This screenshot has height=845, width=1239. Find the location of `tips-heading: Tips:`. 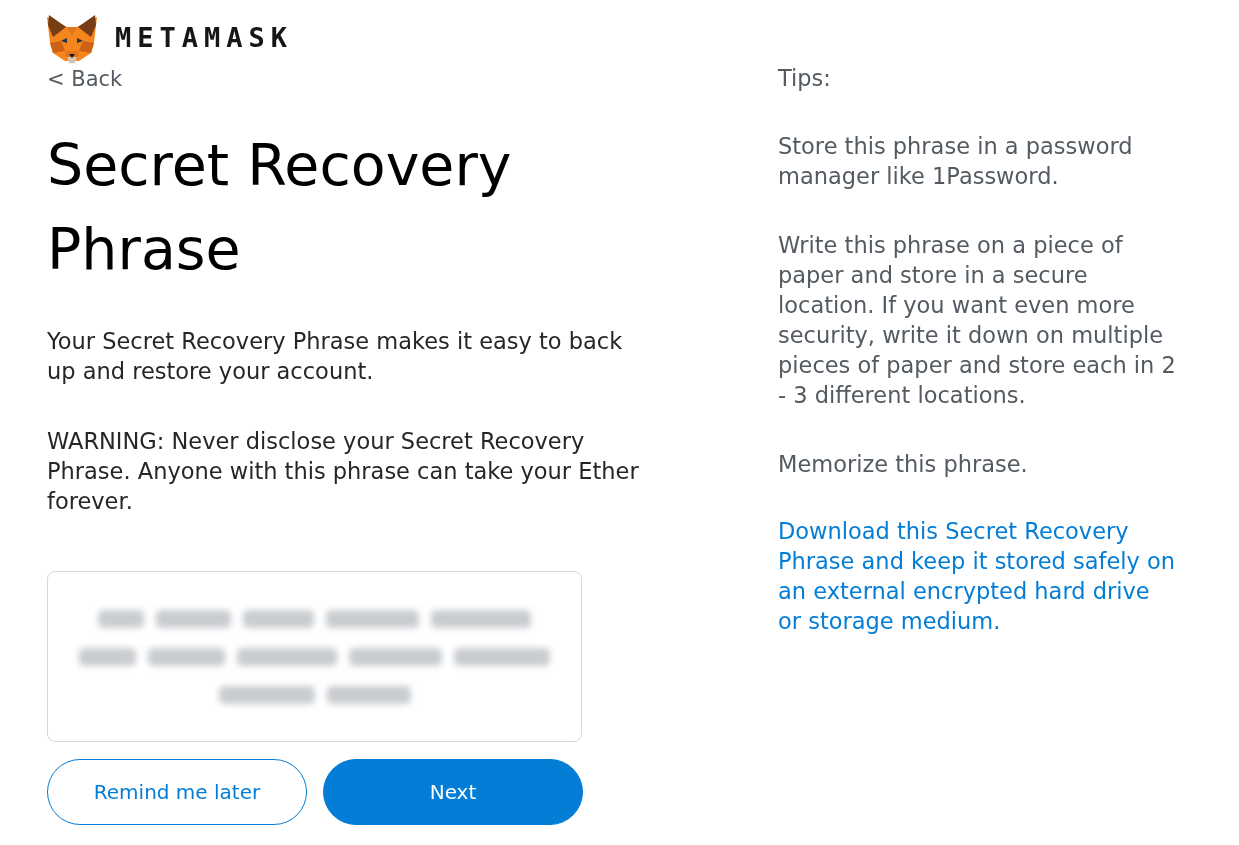

tips-heading: Tips: is located at coordinates (804, 78).